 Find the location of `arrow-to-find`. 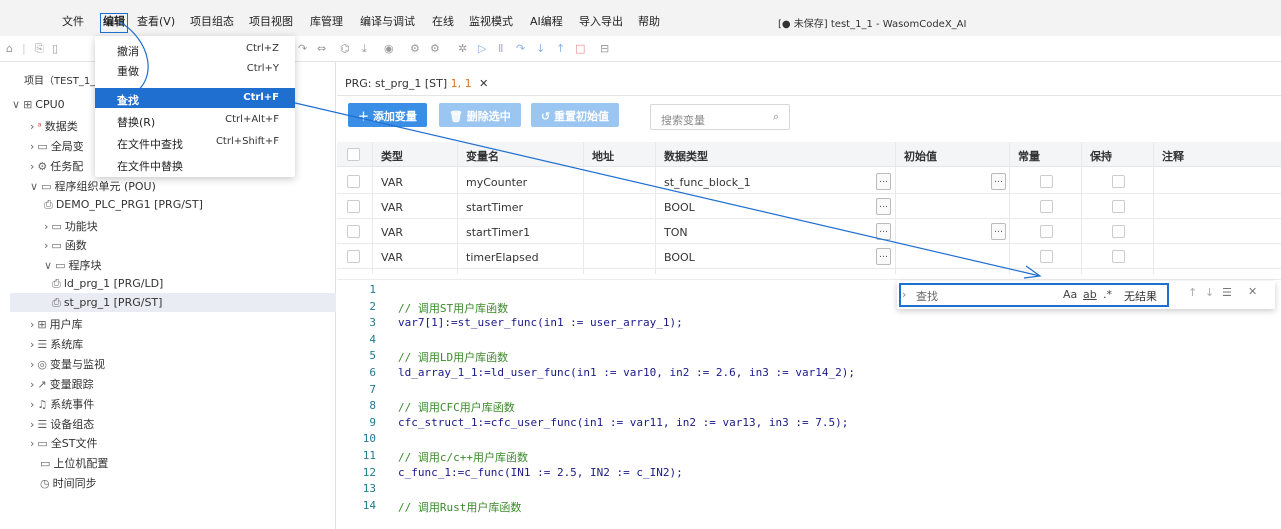

arrow-to-find is located at coordinates (134, 59).